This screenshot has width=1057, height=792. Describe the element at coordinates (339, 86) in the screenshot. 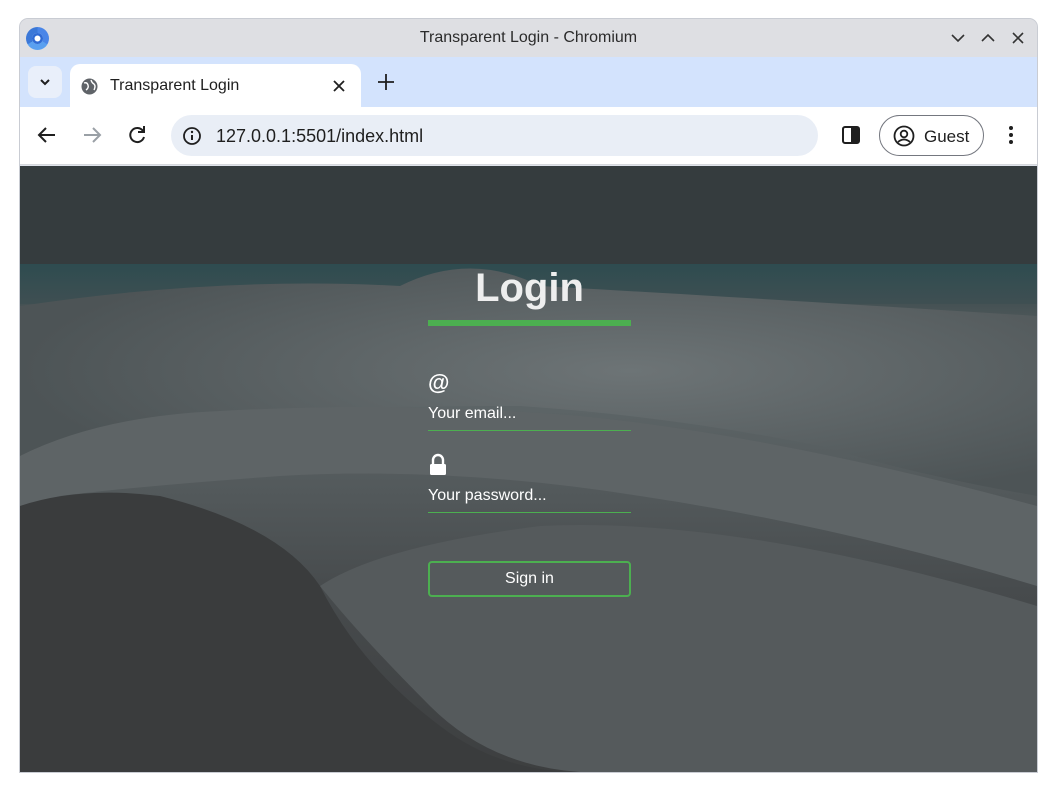

I see `close-tab-icon` at that location.